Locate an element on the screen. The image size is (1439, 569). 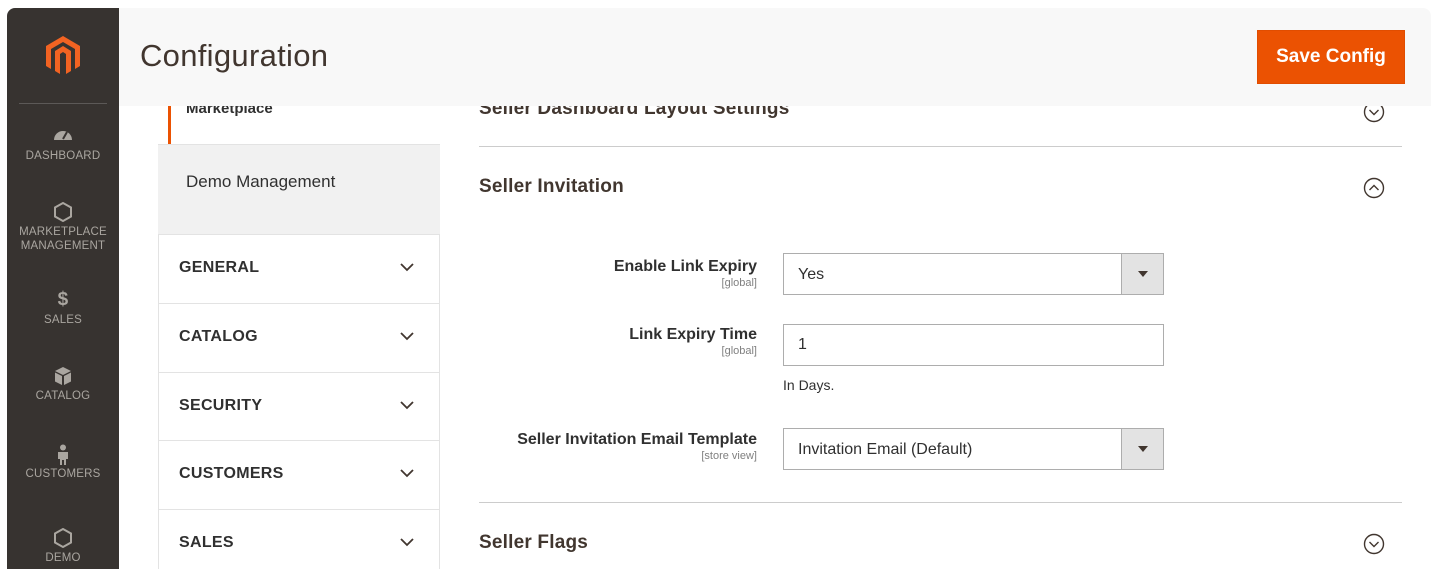
magento-logo is located at coordinates (63, 56).